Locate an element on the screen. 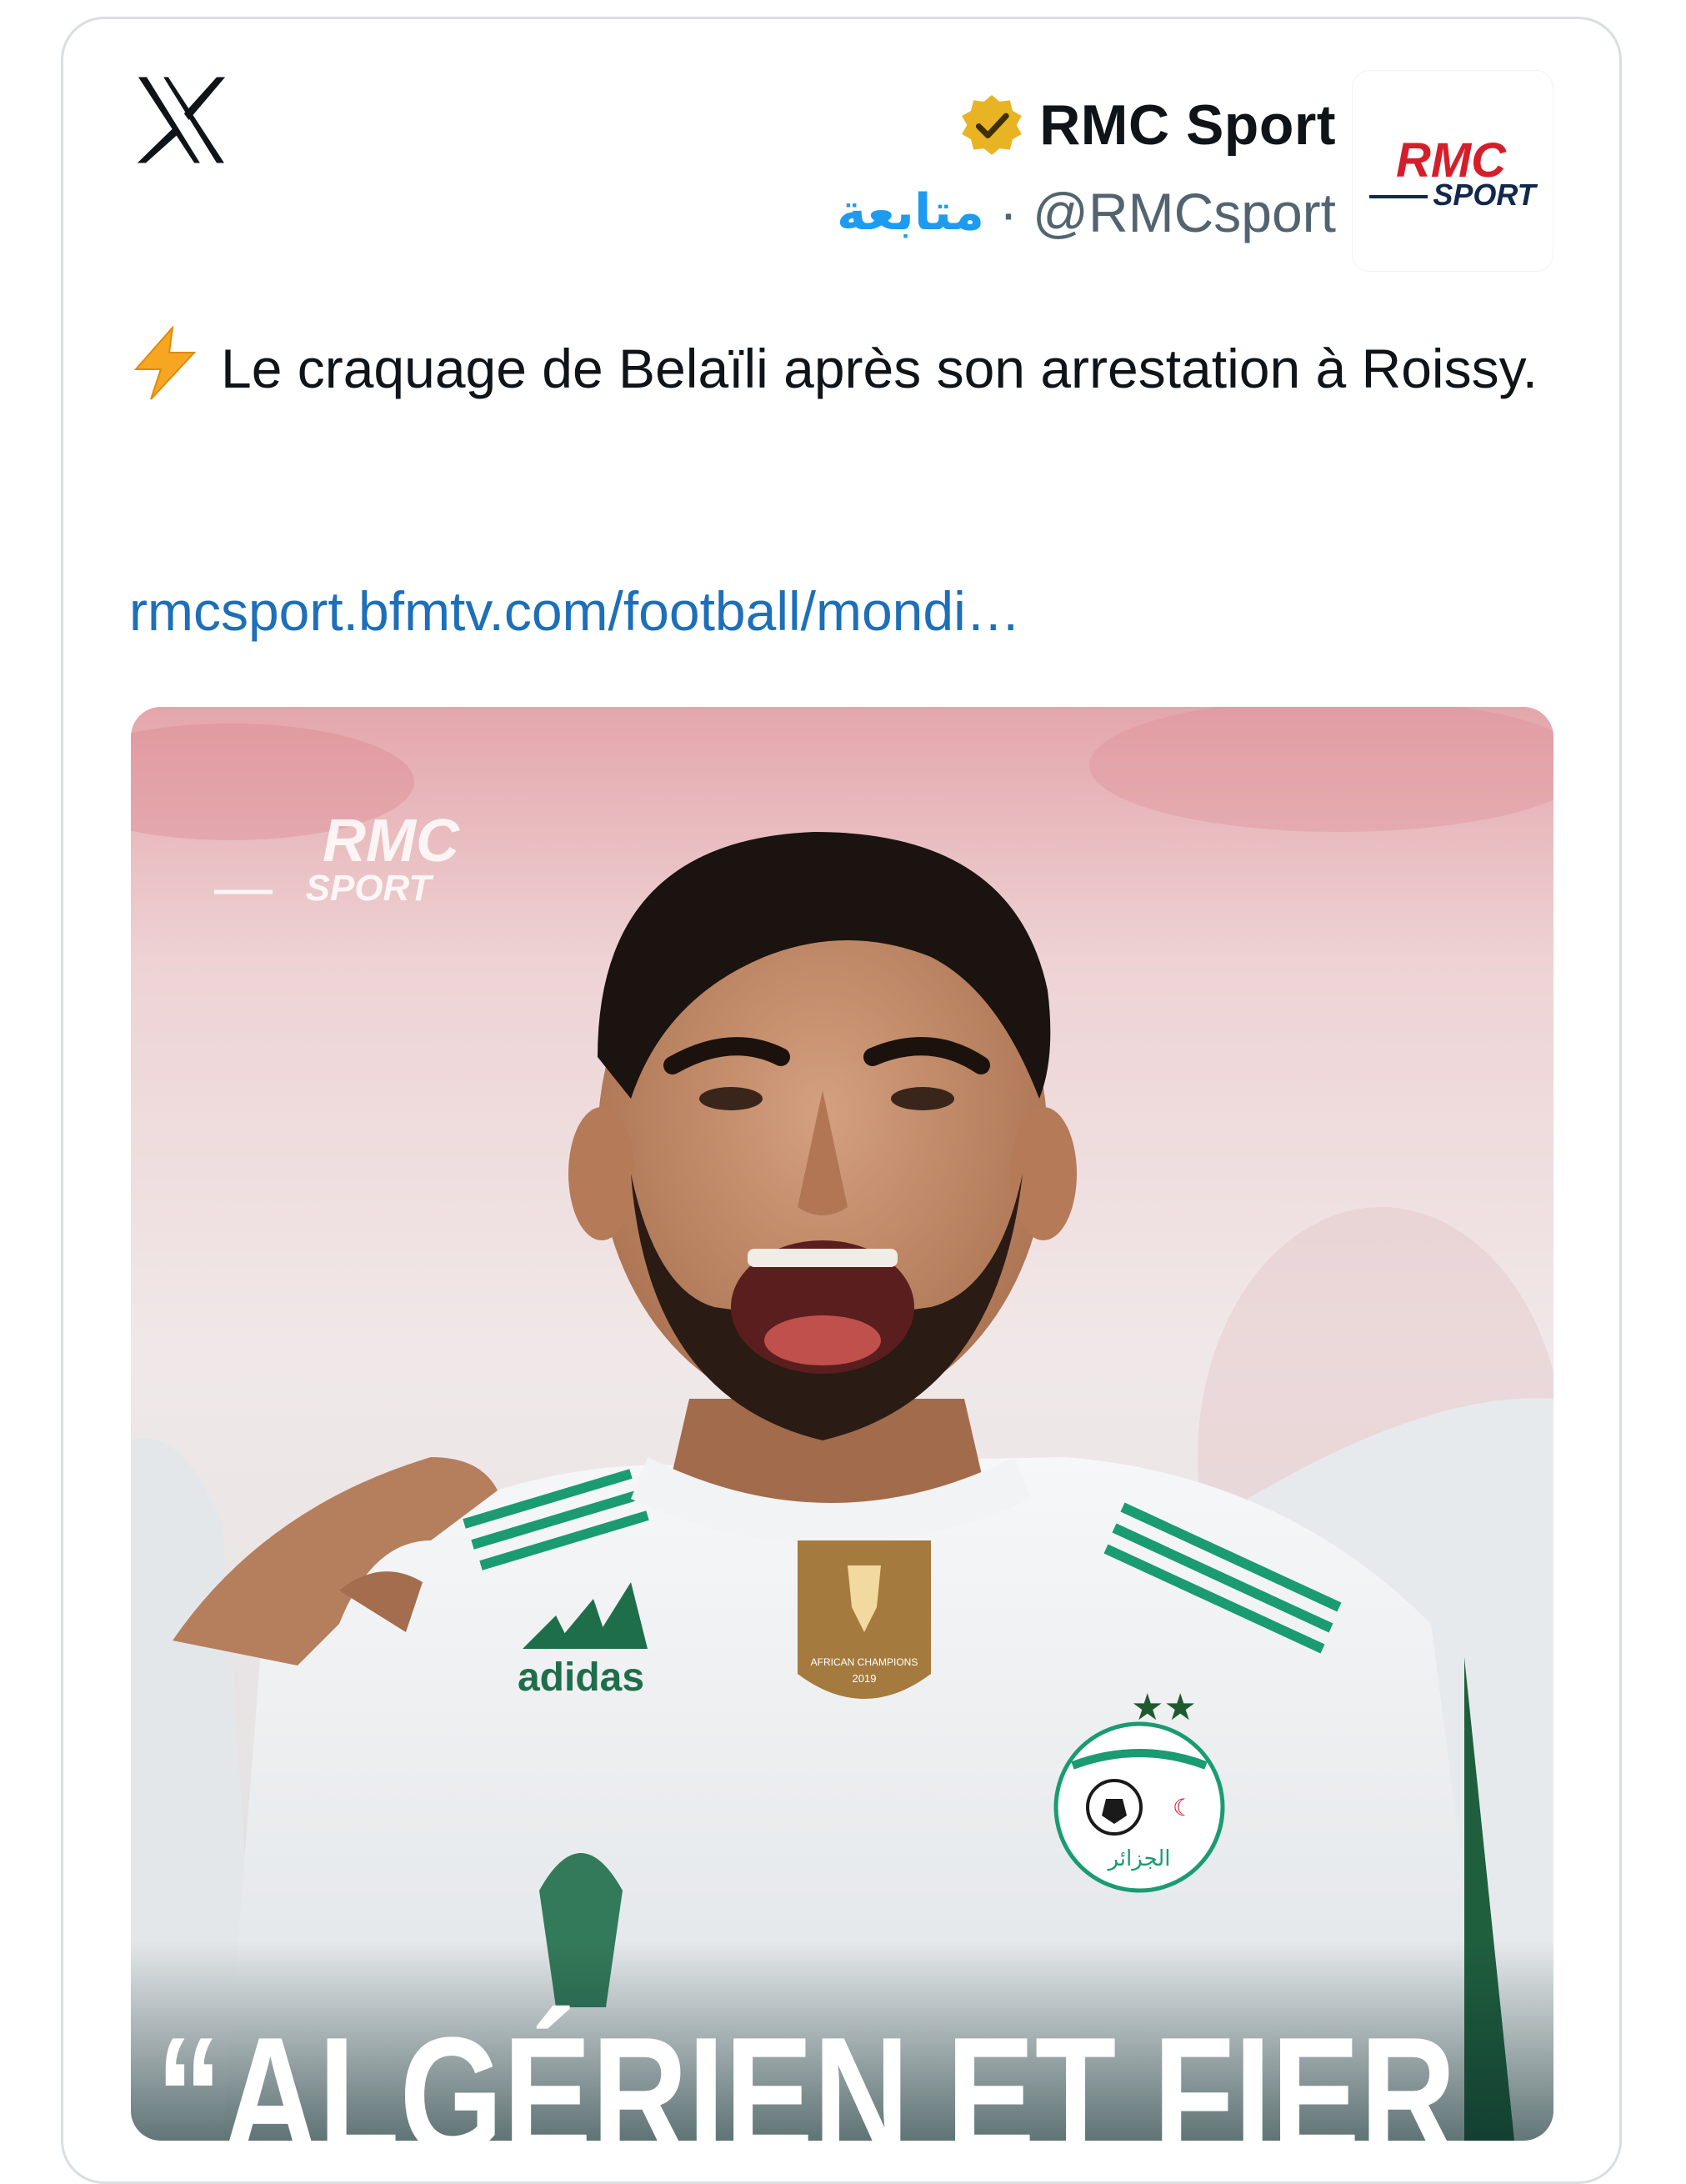 Image resolution: width=1686 pixels, height=2184 pixels. image-headline: “ALGÉRIEN ET FIER is located at coordinates (806, 2072).